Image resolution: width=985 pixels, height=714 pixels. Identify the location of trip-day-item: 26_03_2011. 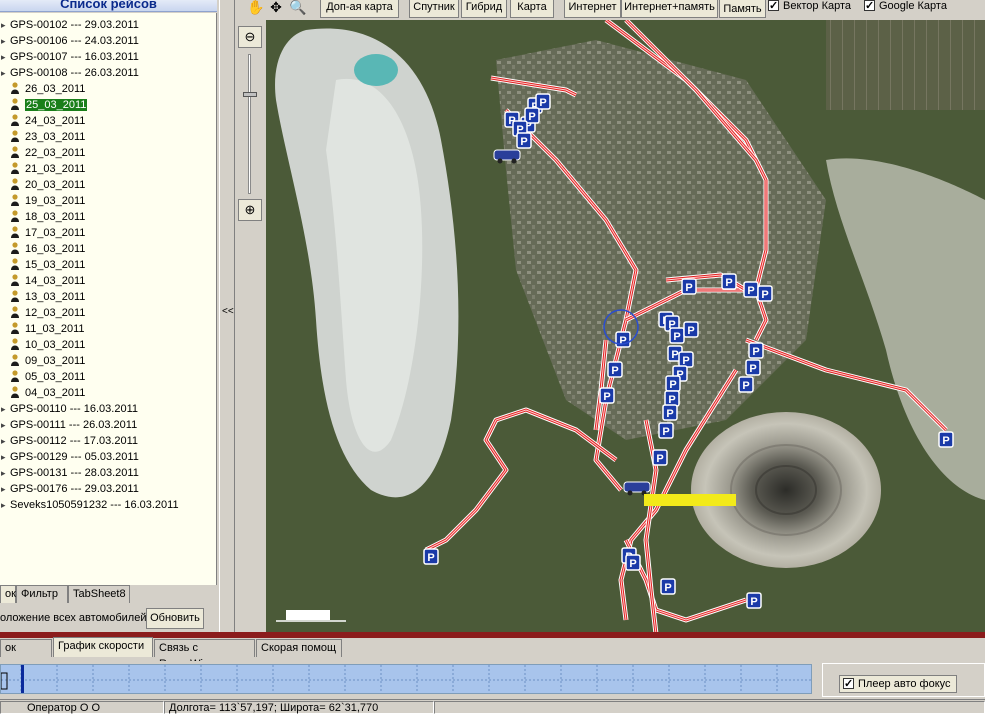
(47, 89).